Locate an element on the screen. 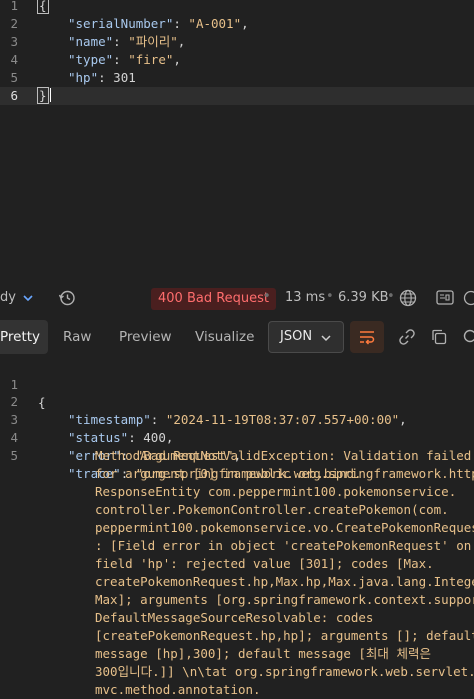  json-key: "serialNumber" is located at coordinates (120, 23).